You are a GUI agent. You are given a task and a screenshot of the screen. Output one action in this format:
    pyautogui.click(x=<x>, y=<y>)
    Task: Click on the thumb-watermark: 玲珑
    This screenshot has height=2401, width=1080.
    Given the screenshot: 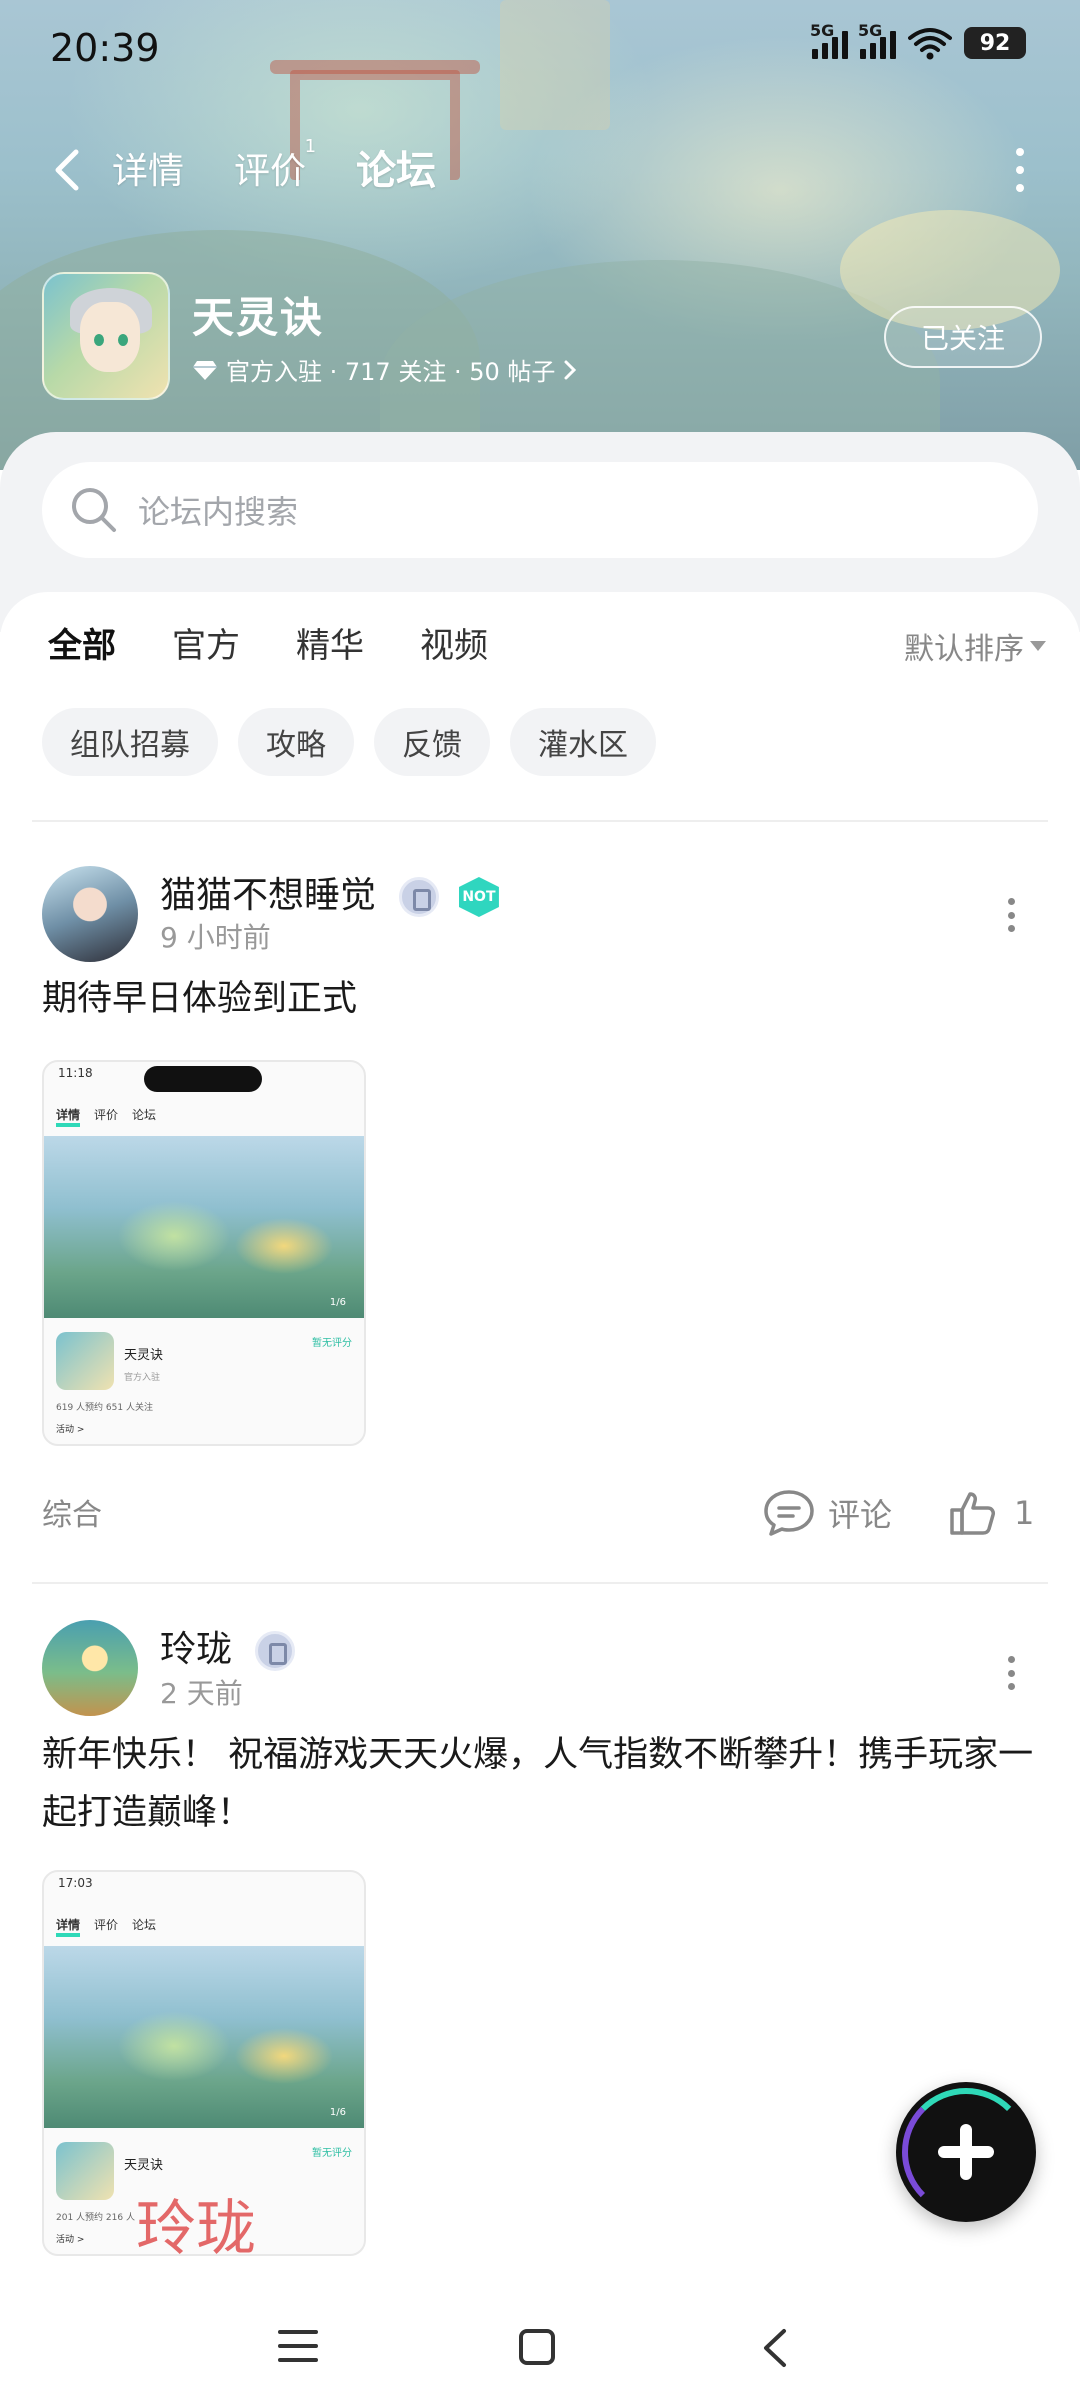 What is the action you would take?
    pyautogui.click(x=196, y=2225)
    